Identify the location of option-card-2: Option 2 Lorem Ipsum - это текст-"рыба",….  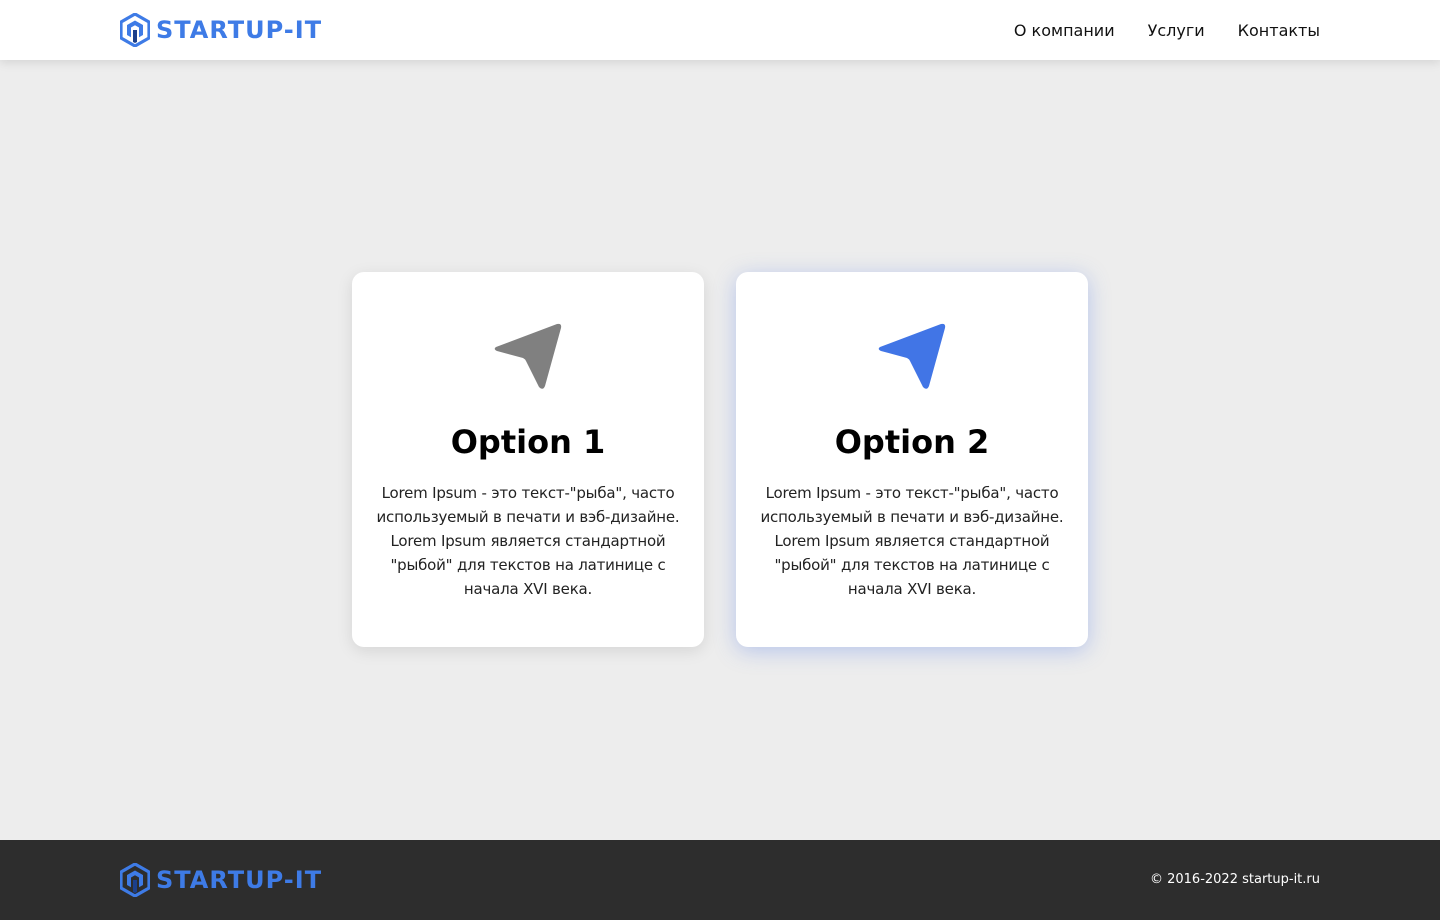
(912, 459).